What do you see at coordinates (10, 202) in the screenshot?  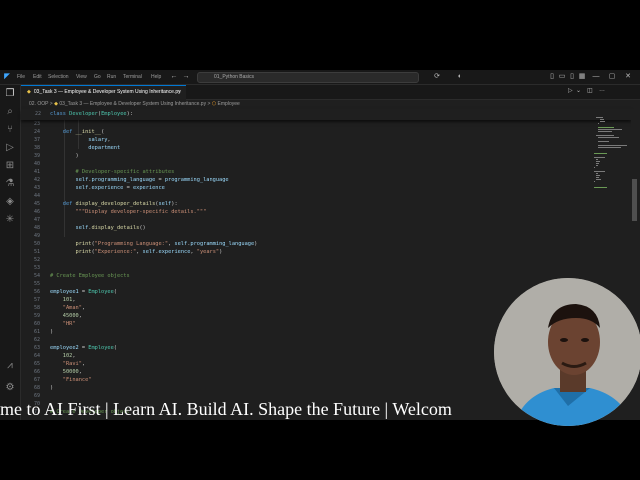 I see `python-icon: ◈` at bounding box center [10, 202].